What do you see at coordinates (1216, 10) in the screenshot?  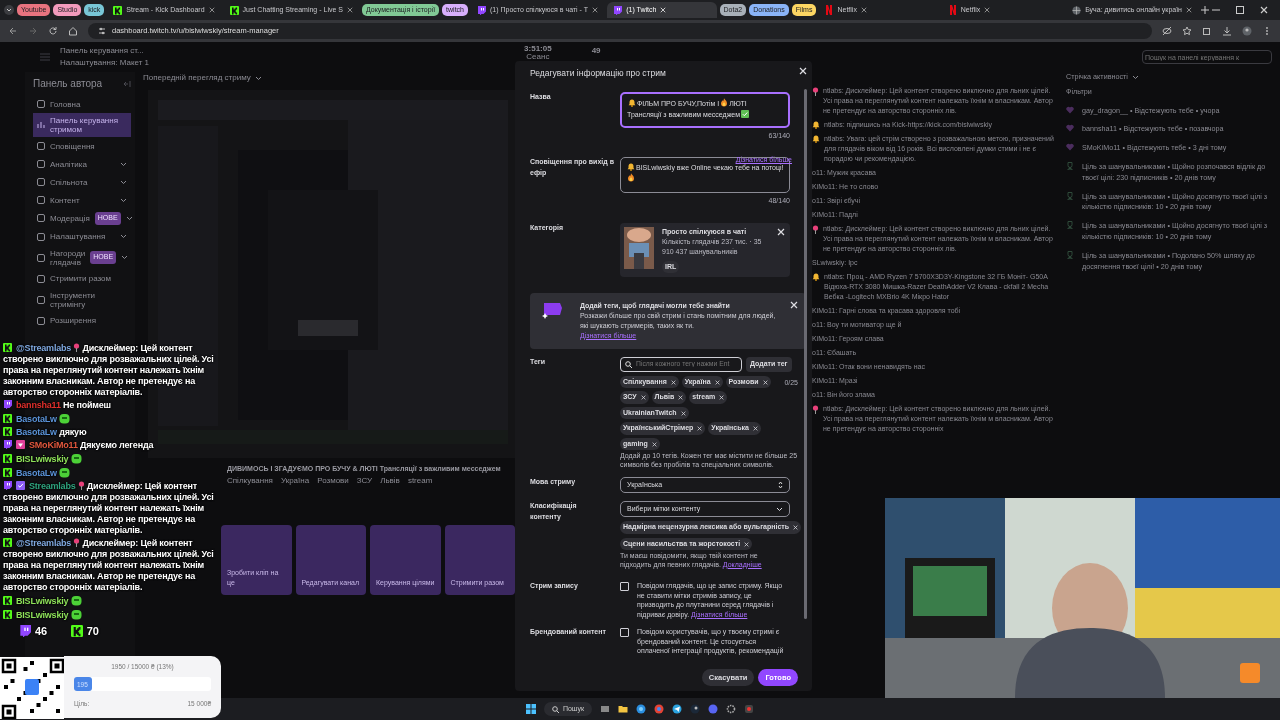 I see `minimize-icon` at bounding box center [1216, 10].